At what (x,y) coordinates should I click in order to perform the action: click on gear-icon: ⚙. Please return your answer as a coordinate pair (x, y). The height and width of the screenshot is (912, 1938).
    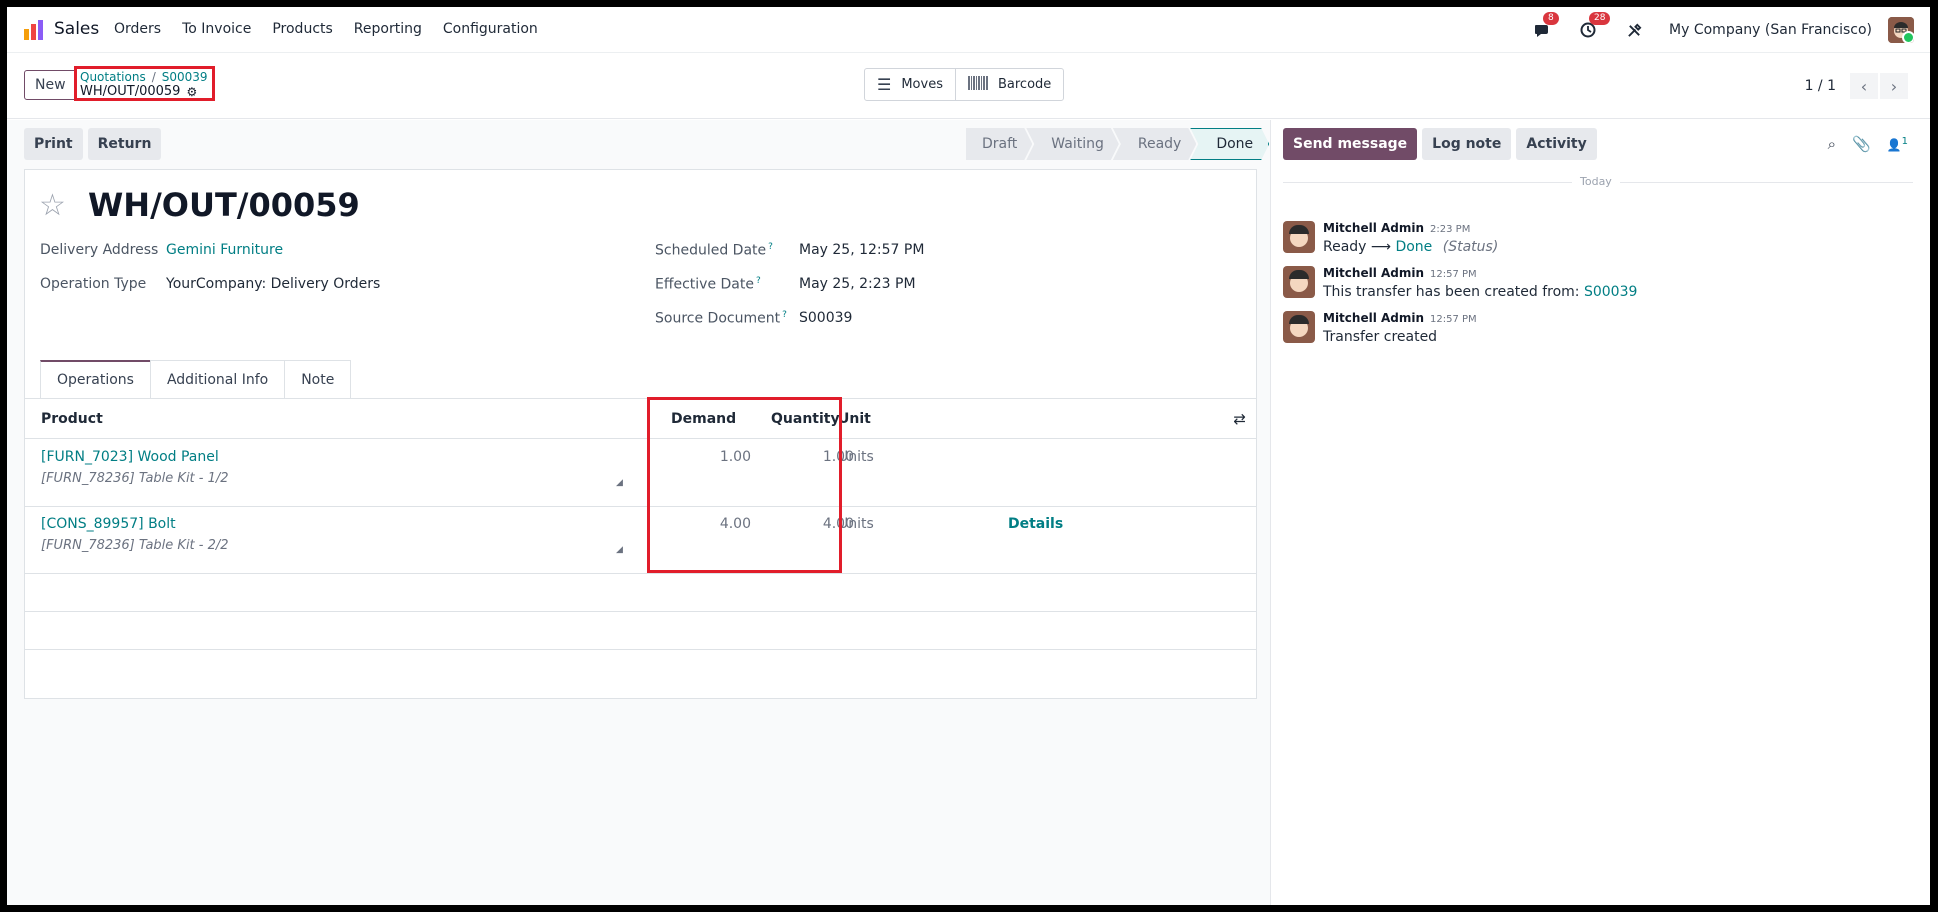
    Looking at the image, I should click on (191, 92).